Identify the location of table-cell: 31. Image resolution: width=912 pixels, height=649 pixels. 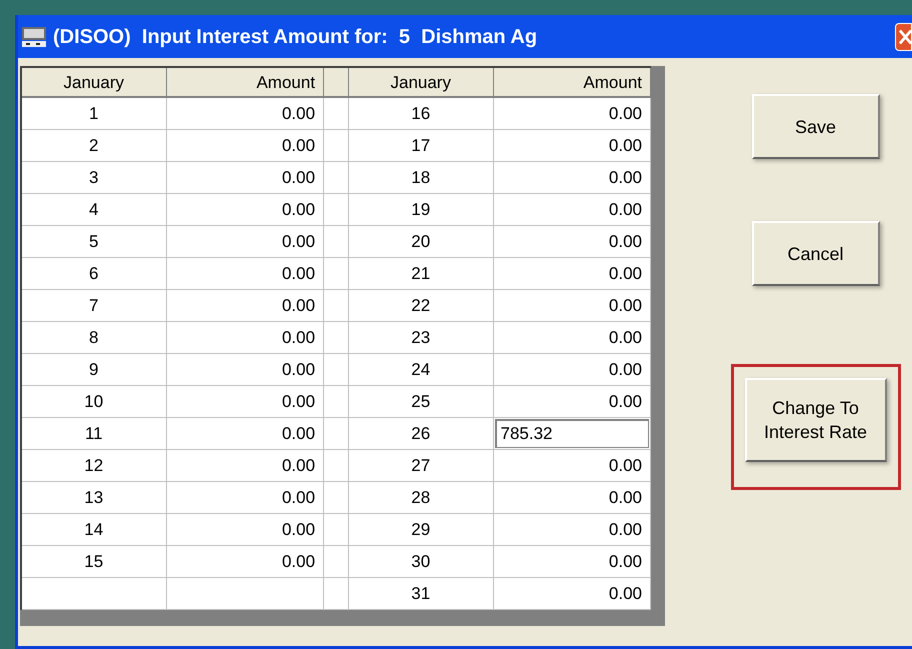
(421, 594).